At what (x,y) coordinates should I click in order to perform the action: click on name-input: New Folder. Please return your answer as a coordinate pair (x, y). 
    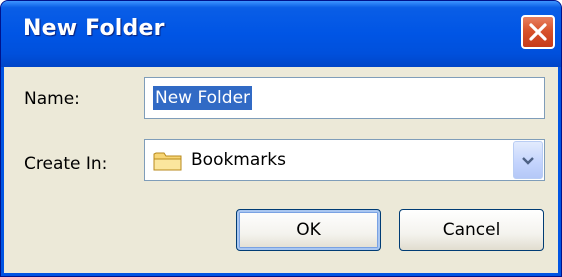
    Looking at the image, I should click on (344, 98).